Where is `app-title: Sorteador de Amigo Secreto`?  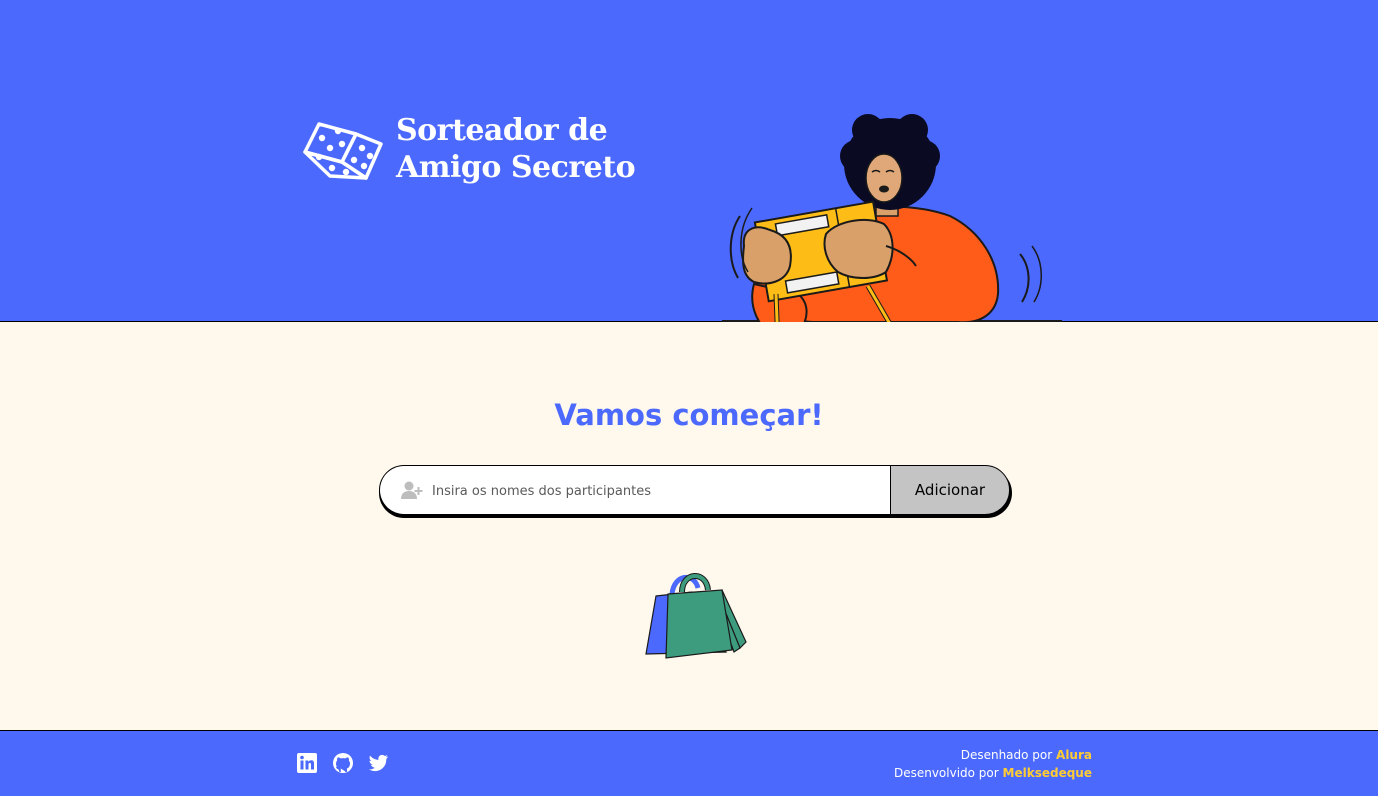 app-title: Sorteador de Amigo Secreto is located at coordinates (516, 149).